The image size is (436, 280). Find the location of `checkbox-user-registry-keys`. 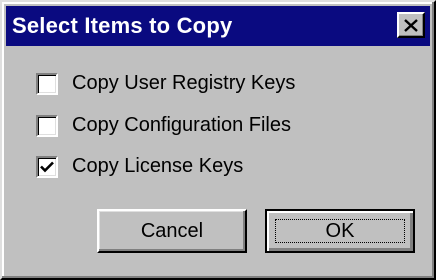

checkbox-user-registry-keys is located at coordinates (47, 83).